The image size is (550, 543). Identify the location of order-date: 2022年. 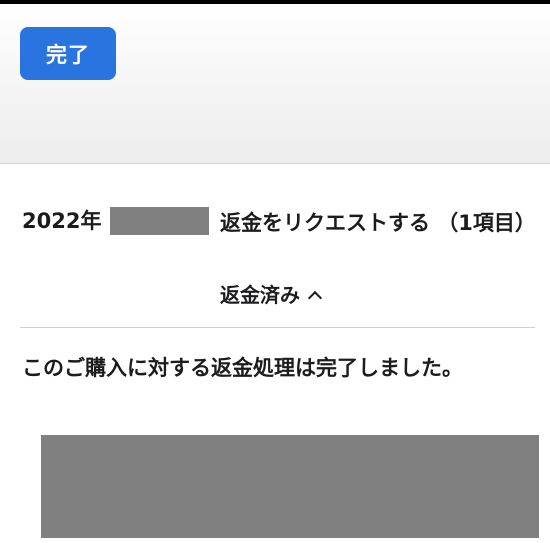
(62, 221).